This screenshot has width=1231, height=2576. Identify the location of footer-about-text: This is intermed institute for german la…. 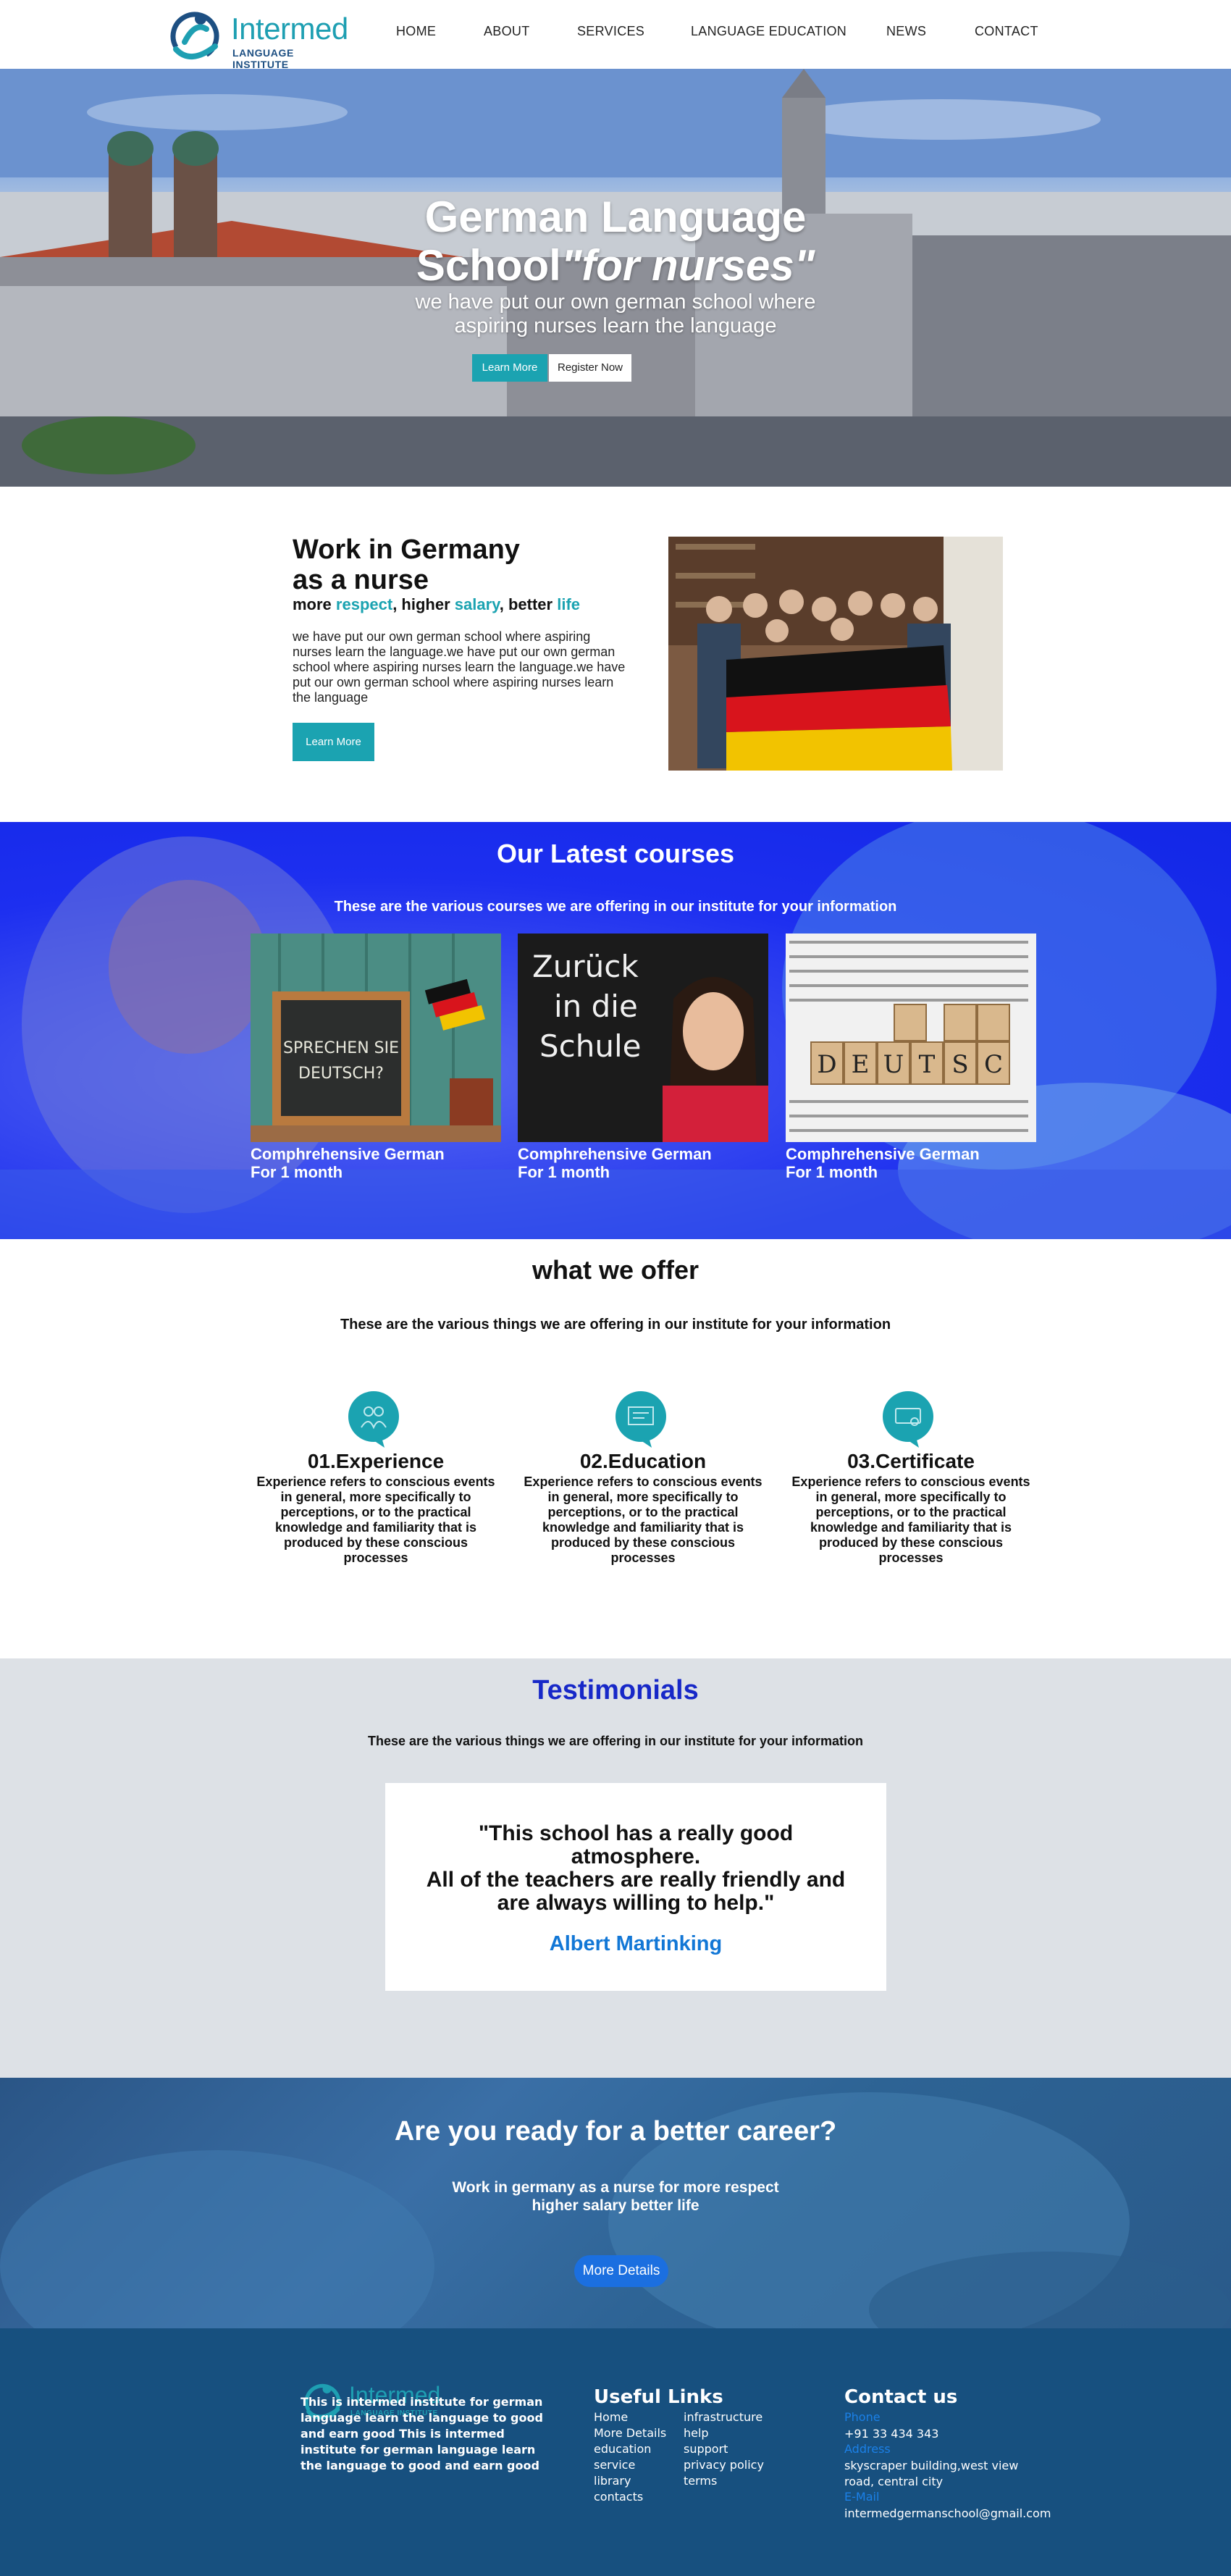
(422, 2433).